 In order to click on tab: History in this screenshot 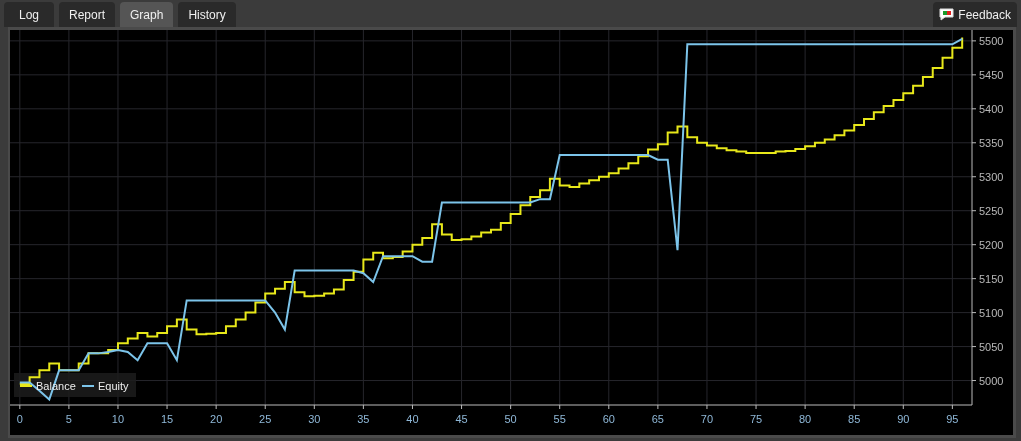, I will do `click(207, 14)`.